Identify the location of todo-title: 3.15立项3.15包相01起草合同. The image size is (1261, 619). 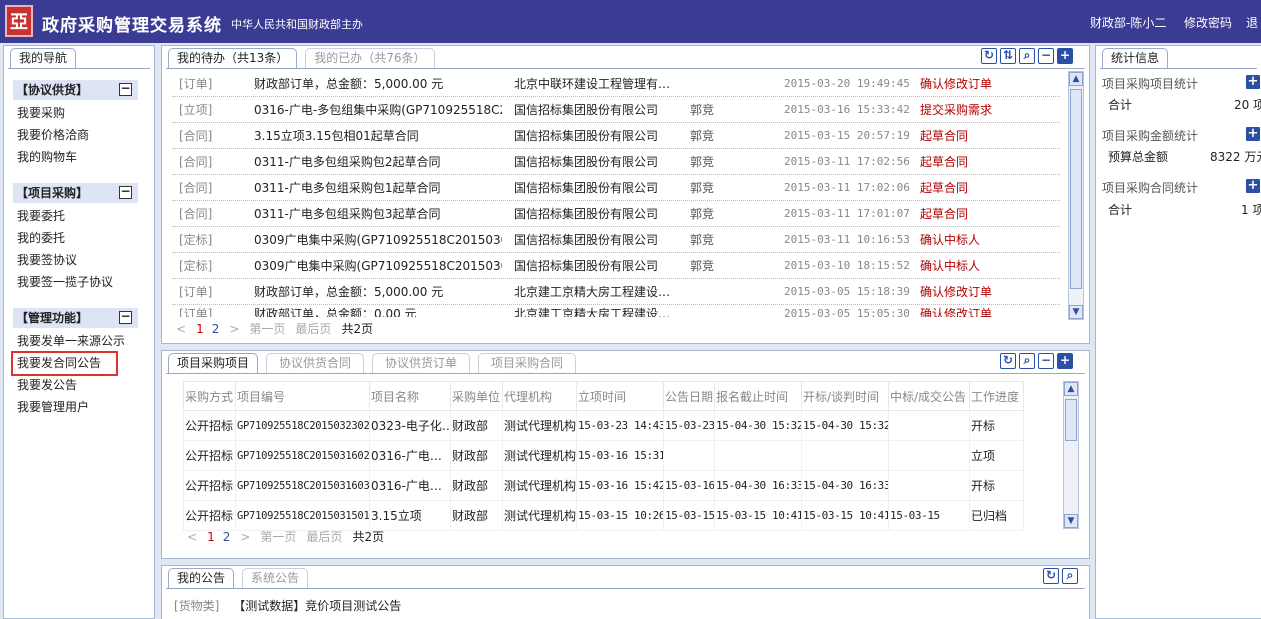
(378, 136).